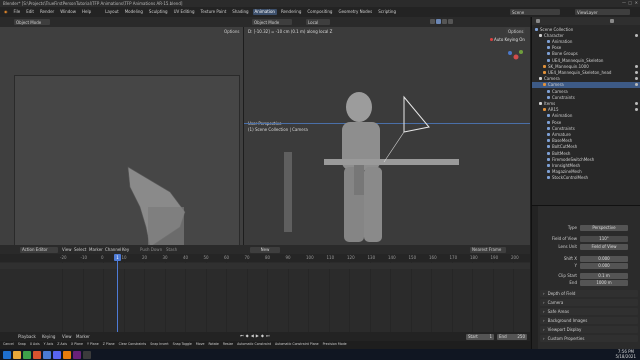 This screenshot has height=360, width=640. Describe the element at coordinates (171, 250) in the screenshot. I see `stash-button: Stash` at that location.